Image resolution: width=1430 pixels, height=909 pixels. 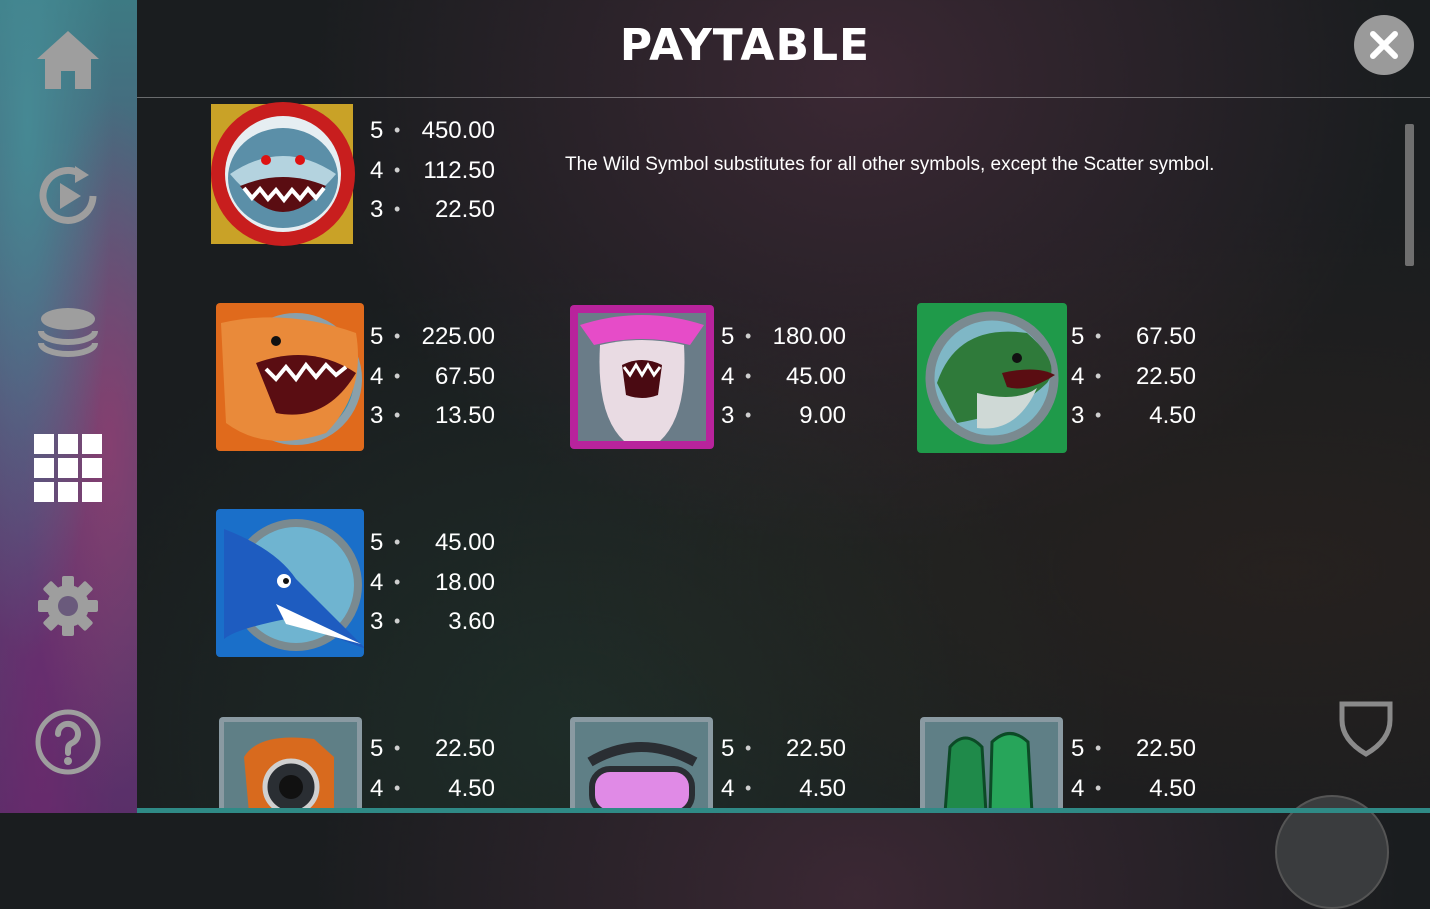 I want to click on header: PAYTABLE, so click(x=783, y=49).